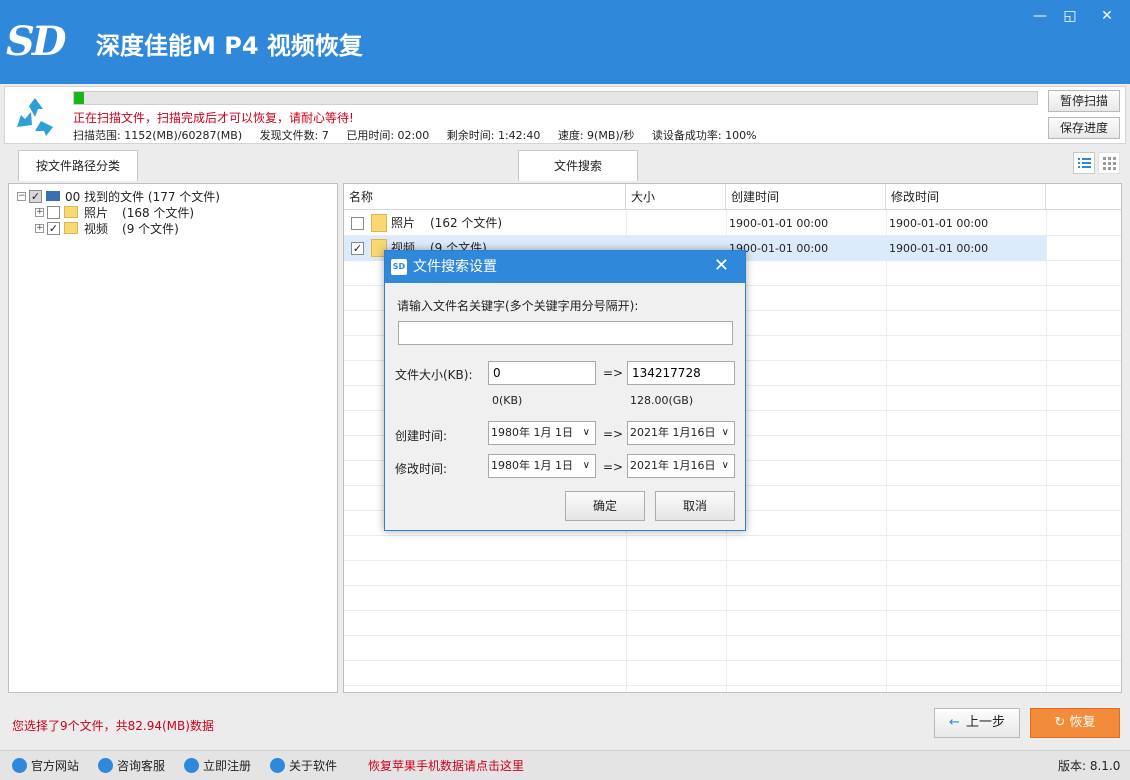 The image size is (1130, 780). I want to click on prev-step-label: 上一步, so click(985, 722).